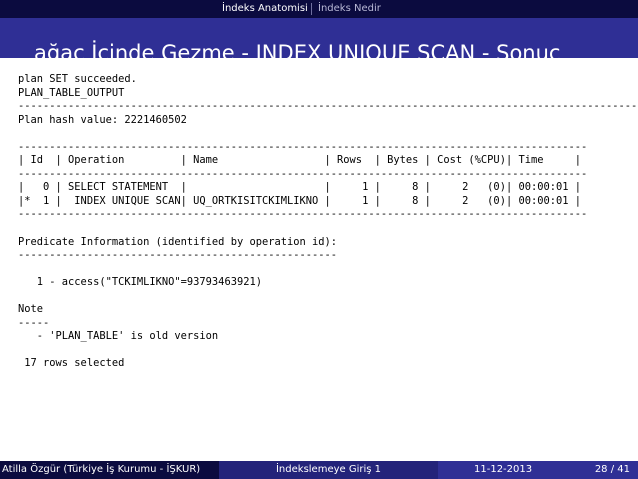 This screenshot has height=479, width=638. What do you see at coordinates (71, 363) in the screenshot?
I see `output-line: 17 rows selected` at bounding box center [71, 363].